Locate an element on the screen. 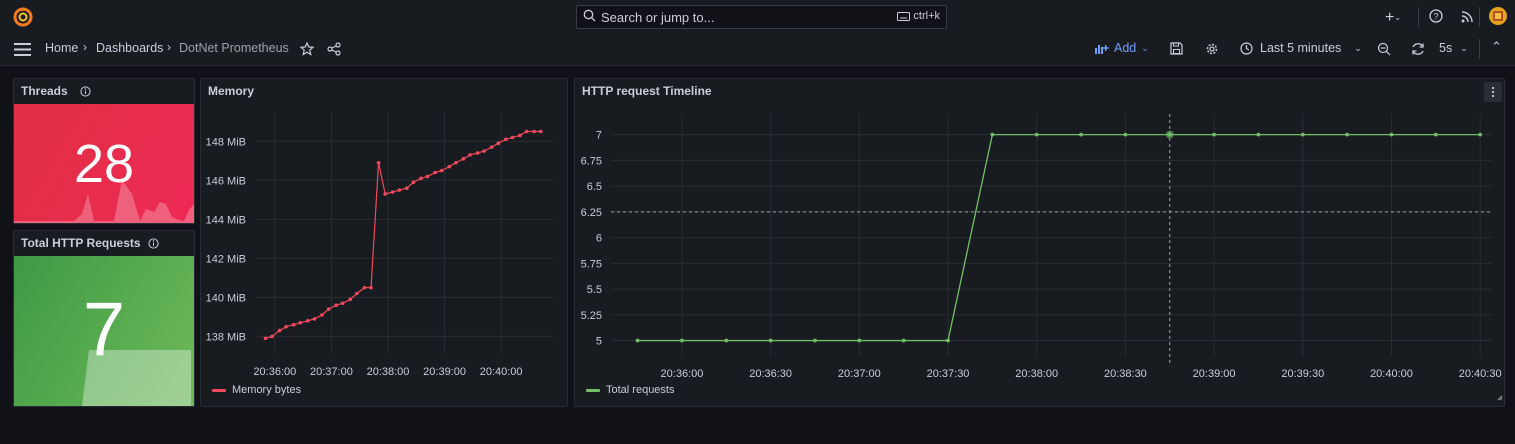  y-tick-label: 148 MiB is located at coordinates (226, 142).